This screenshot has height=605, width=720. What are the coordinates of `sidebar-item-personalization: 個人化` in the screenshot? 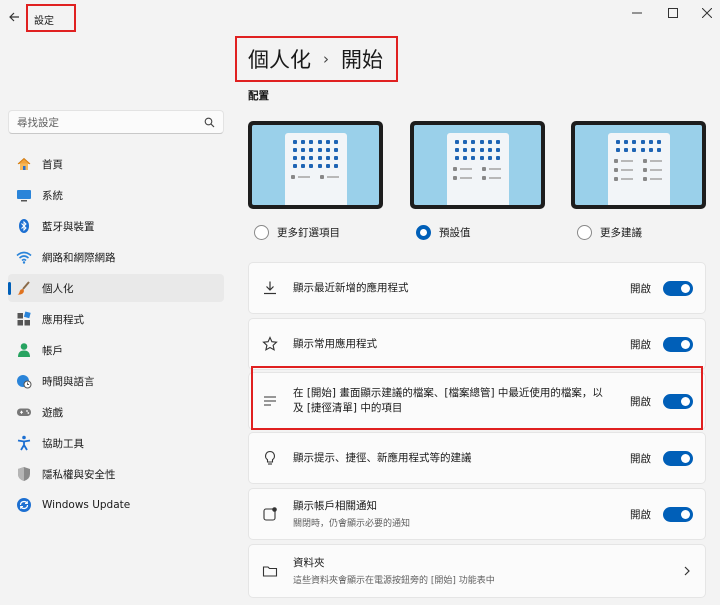 It's located at (116, 288).